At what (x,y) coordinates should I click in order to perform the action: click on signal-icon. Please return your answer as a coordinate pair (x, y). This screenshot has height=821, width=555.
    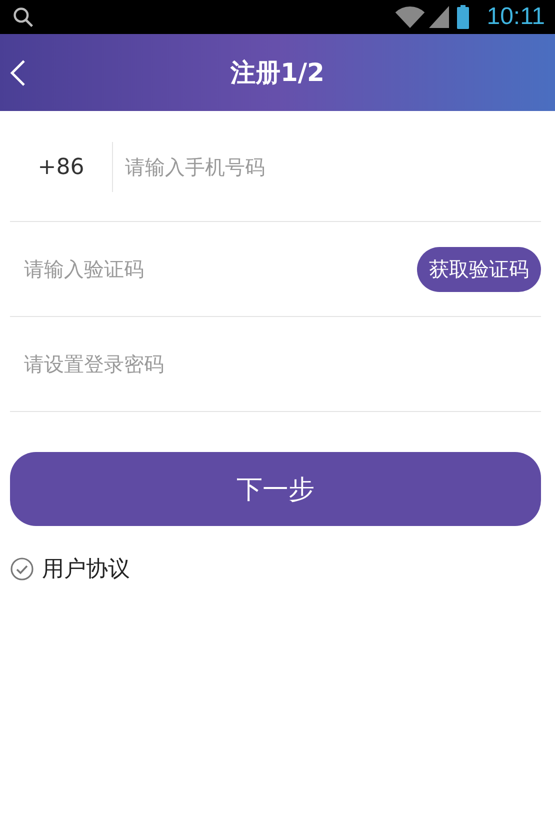
    Looking at the image, I should click on (438, 17).